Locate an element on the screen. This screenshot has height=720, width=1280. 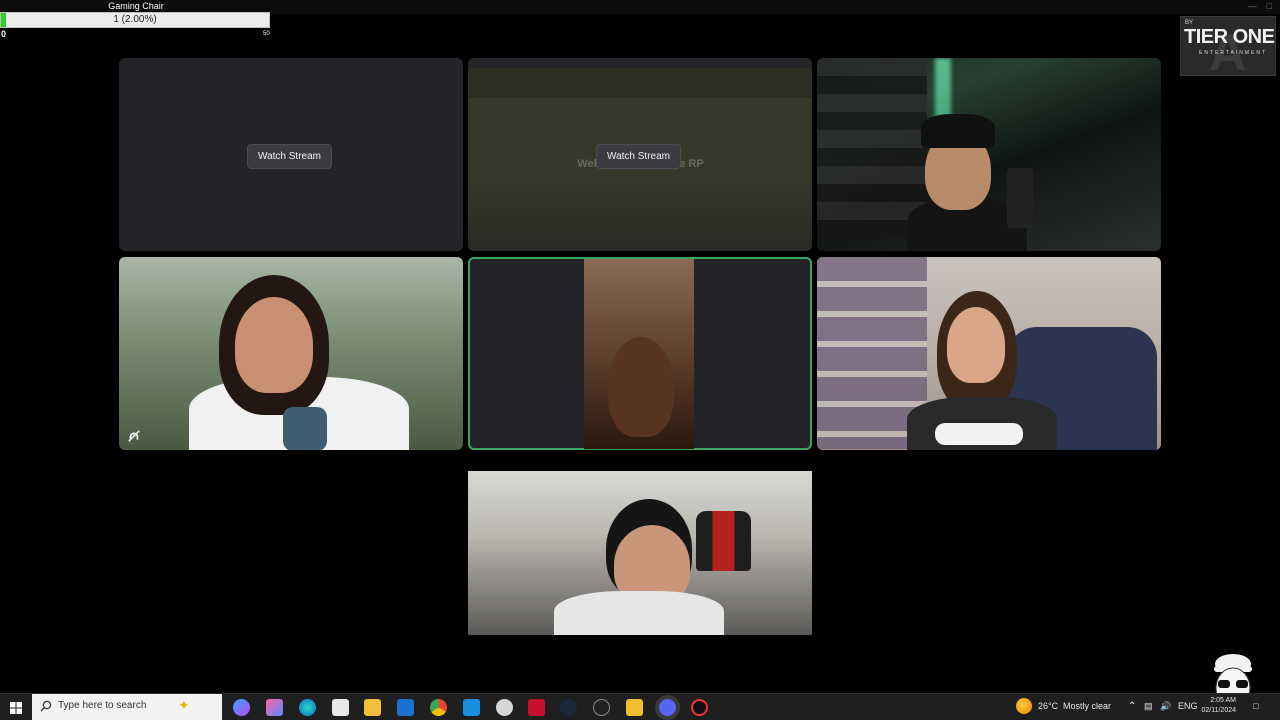
weather-icon is located at coordinates (1024, 706).